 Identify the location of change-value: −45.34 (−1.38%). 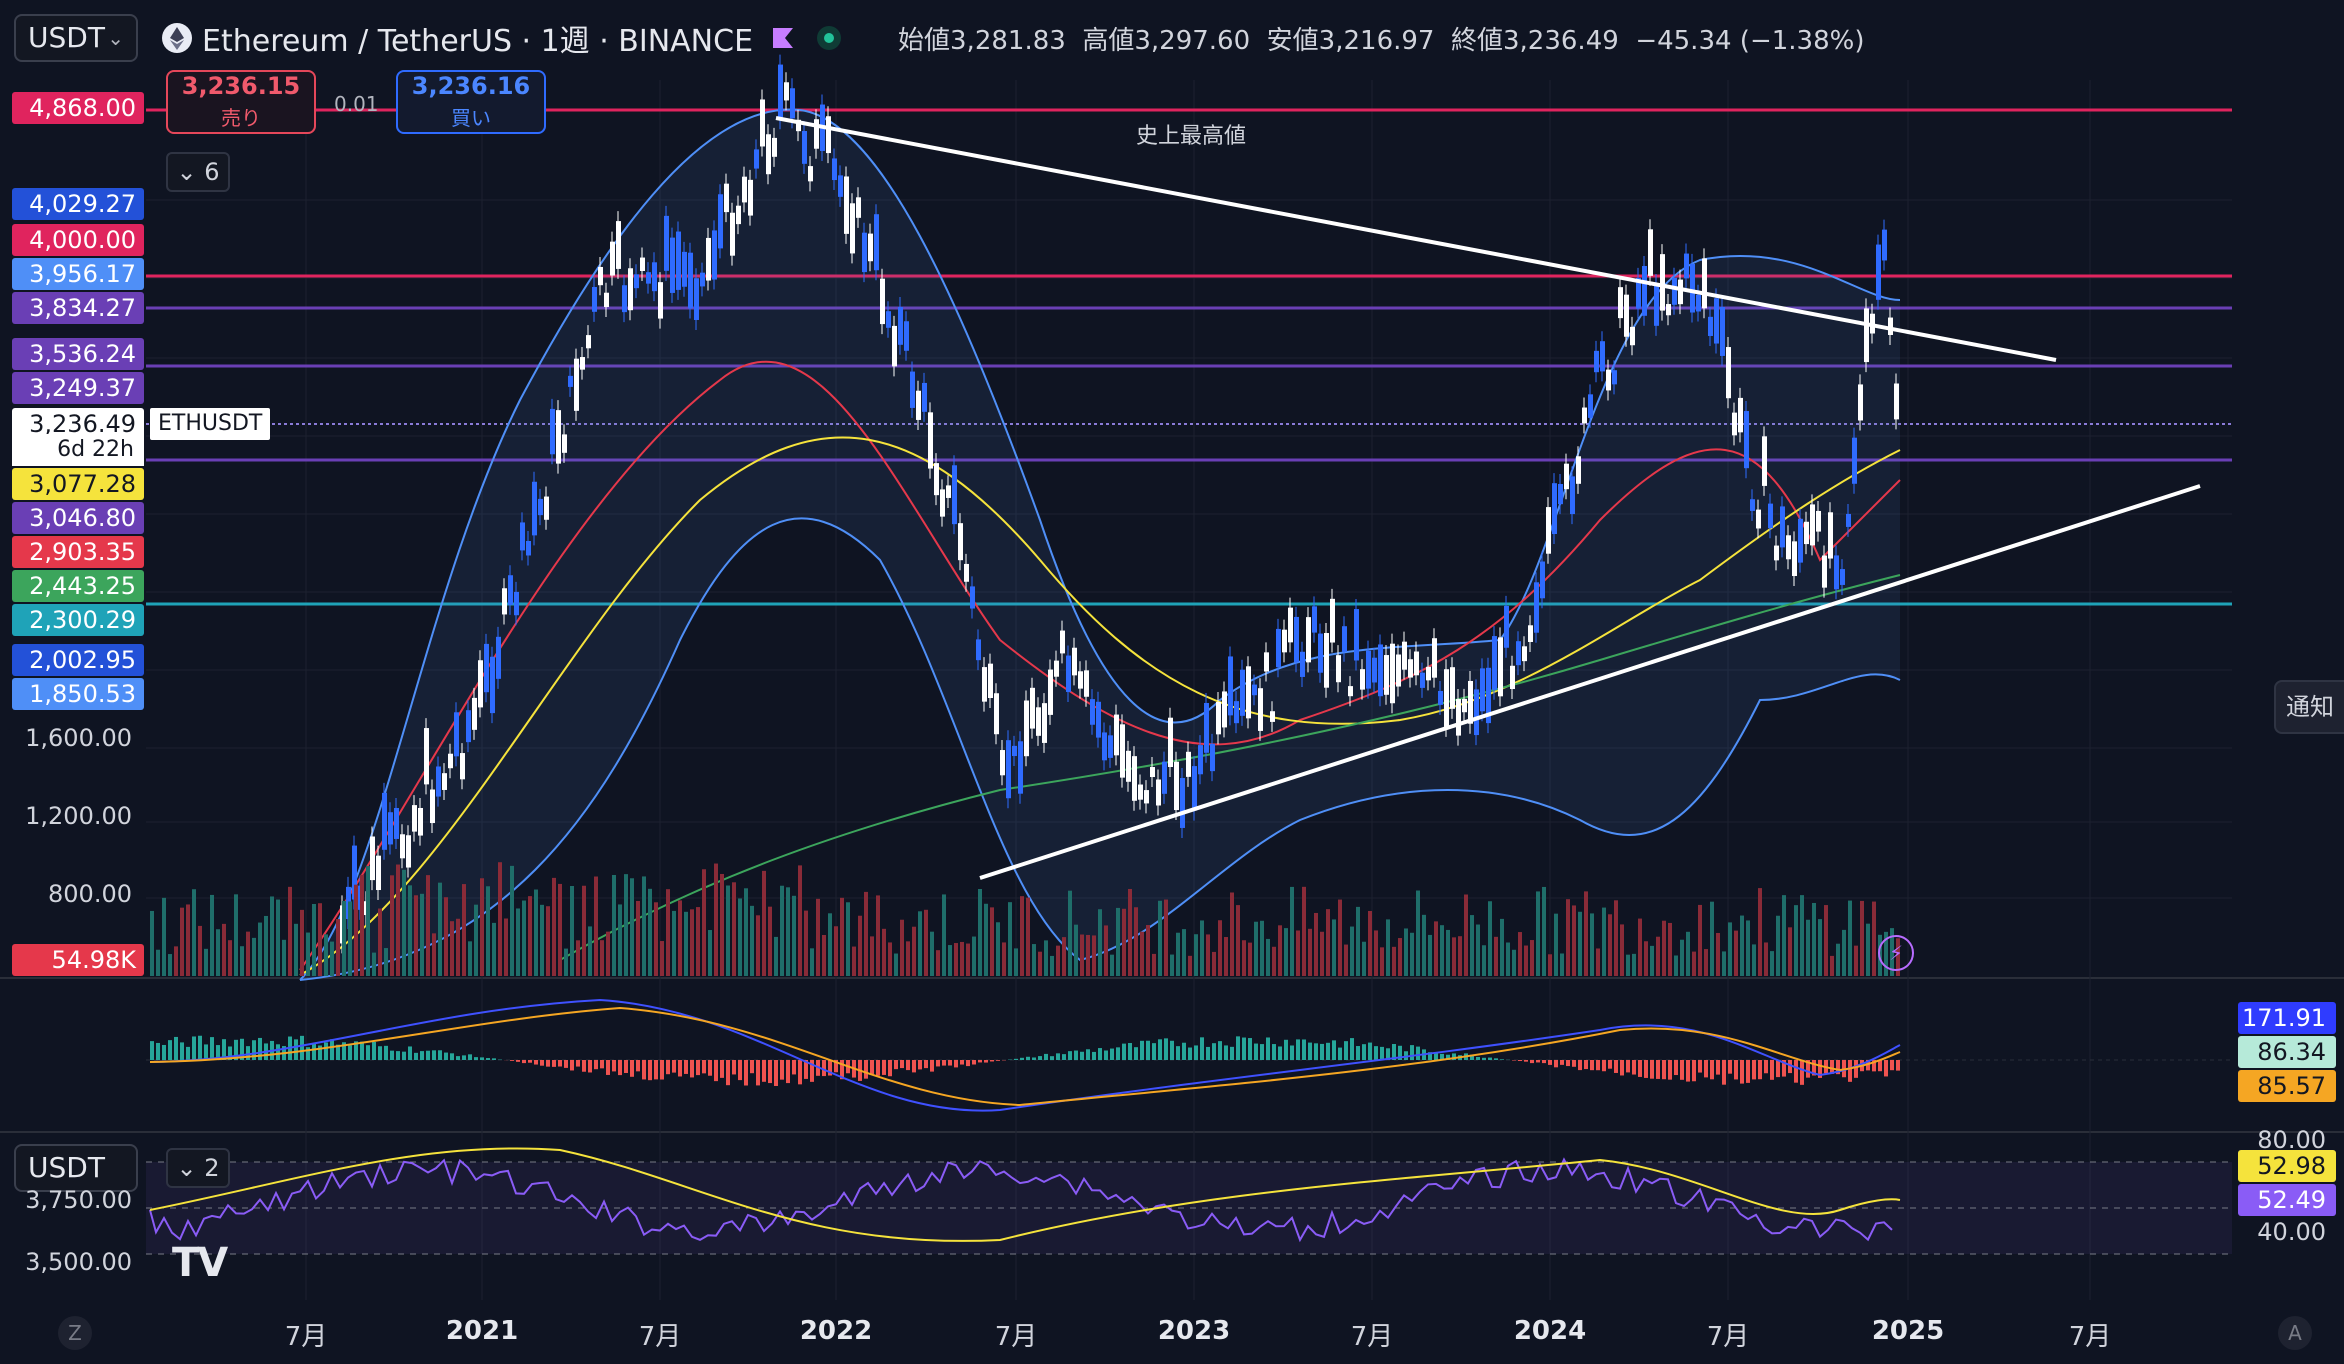
(1750, 41).